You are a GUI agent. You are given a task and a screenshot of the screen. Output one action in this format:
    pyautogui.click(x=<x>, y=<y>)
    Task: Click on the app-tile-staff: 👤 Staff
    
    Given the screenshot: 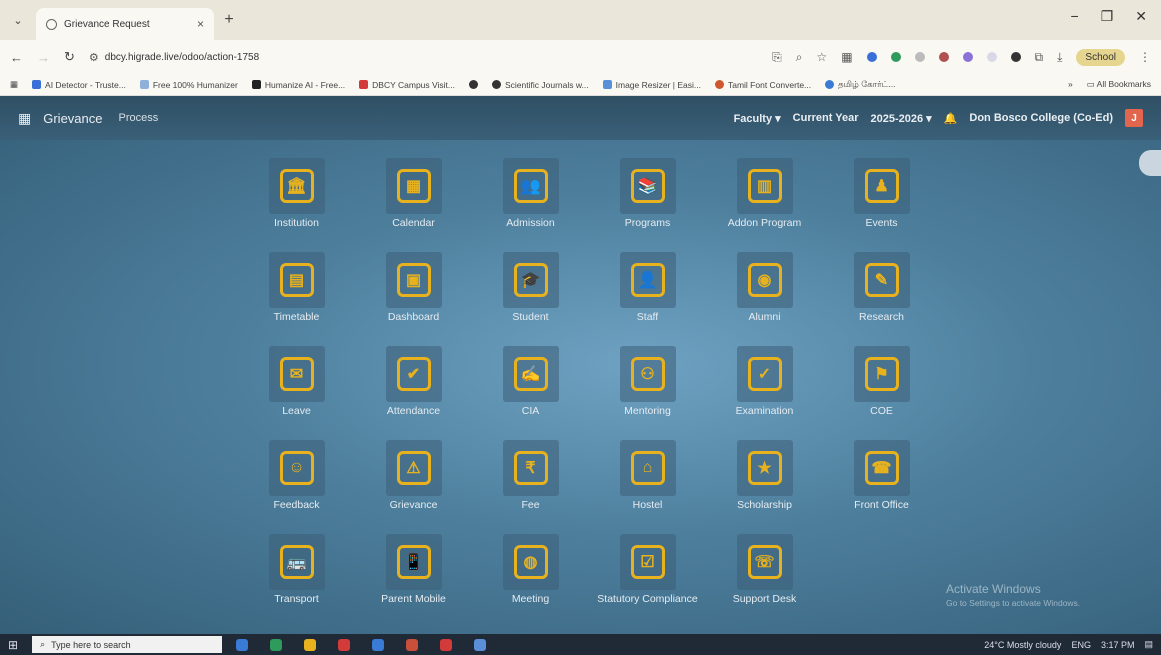 What is the action you would take?
    pyautogui.click(x=647, y=299)
    